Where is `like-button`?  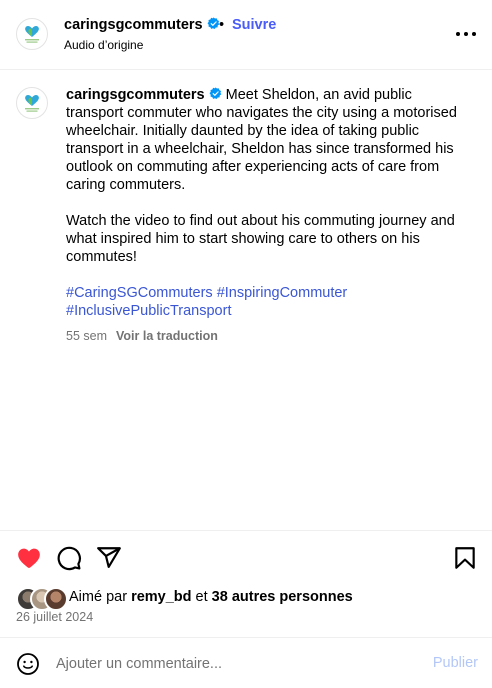 like-button is located at coordinates (29, 558).